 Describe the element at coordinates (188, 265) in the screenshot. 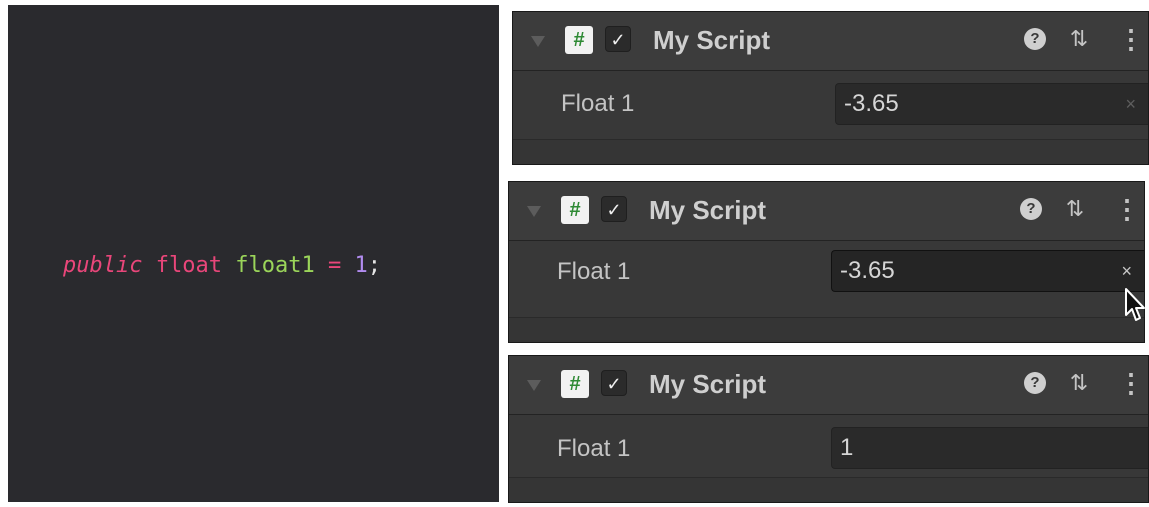

I see `code-type-float: float` at that location.